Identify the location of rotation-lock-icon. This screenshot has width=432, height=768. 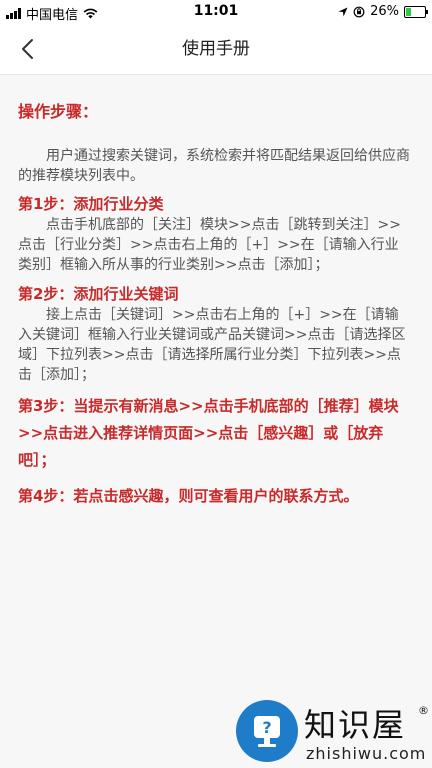
(359, 11).